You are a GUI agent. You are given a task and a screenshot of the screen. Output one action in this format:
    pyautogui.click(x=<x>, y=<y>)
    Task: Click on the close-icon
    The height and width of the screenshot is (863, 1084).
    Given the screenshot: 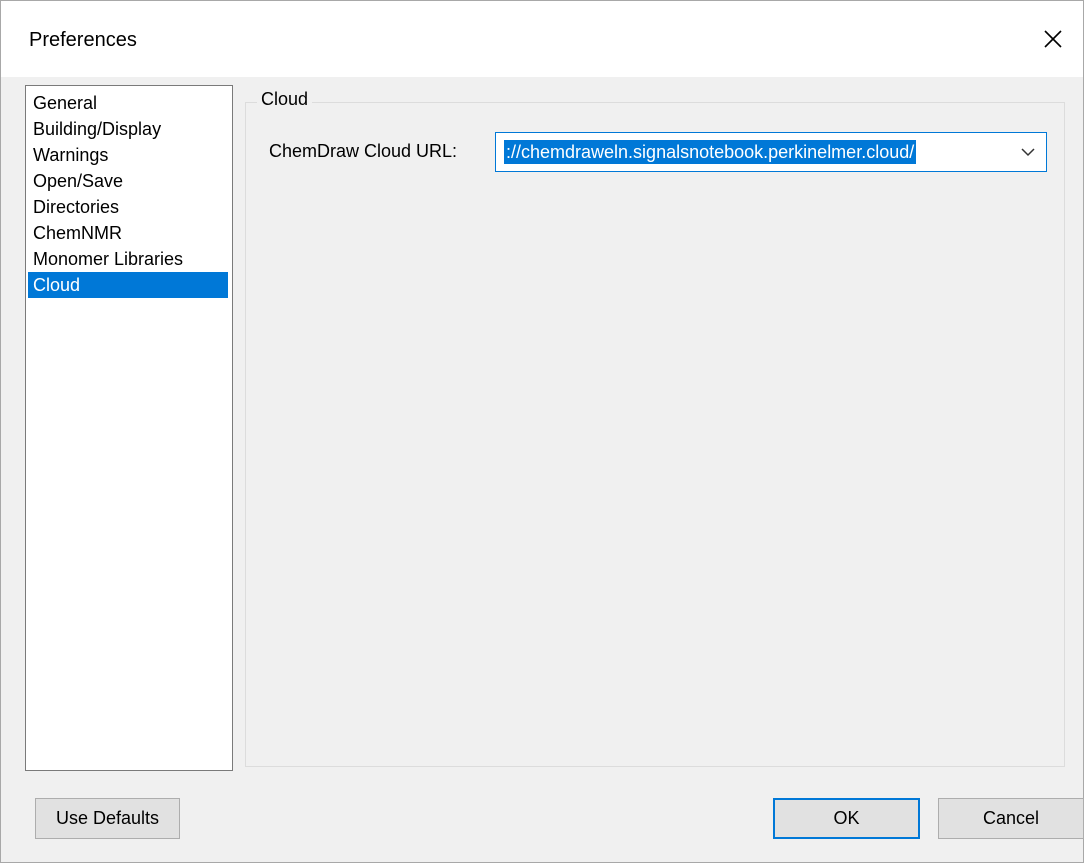 What is the action you would take?
    pyautogui.click(x=1053, y=39)
    